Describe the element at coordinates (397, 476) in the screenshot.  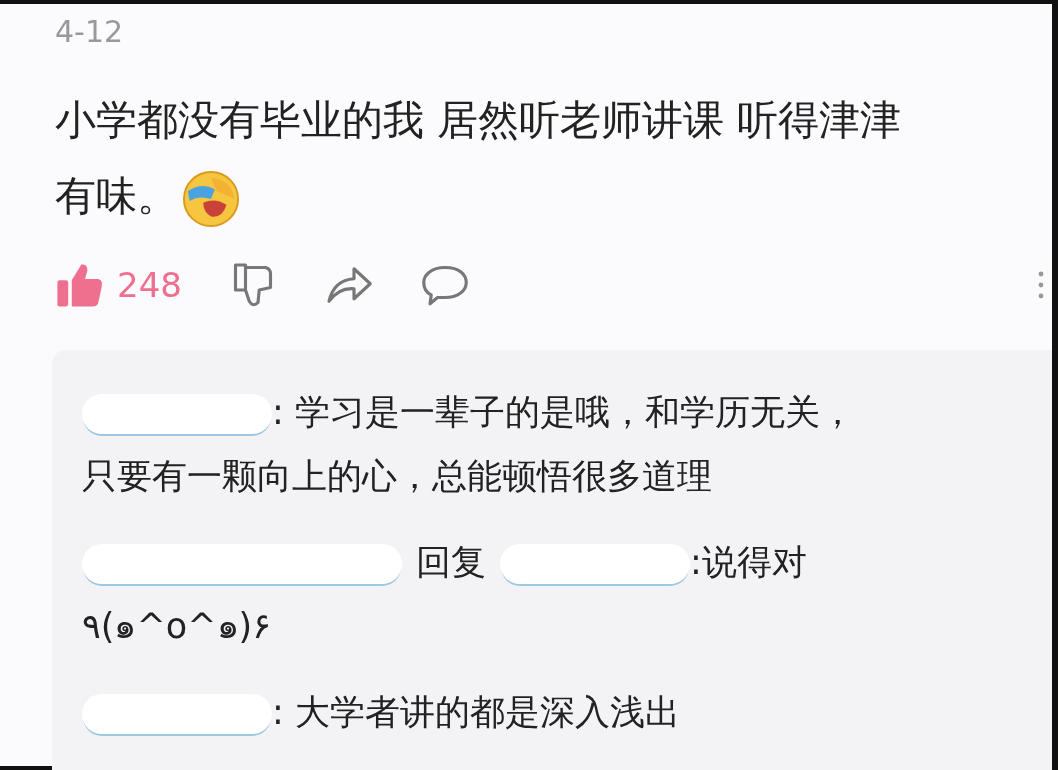
I see `reply-text: 只要有一颗向上的心，总能顿悟很多道理` at that location.